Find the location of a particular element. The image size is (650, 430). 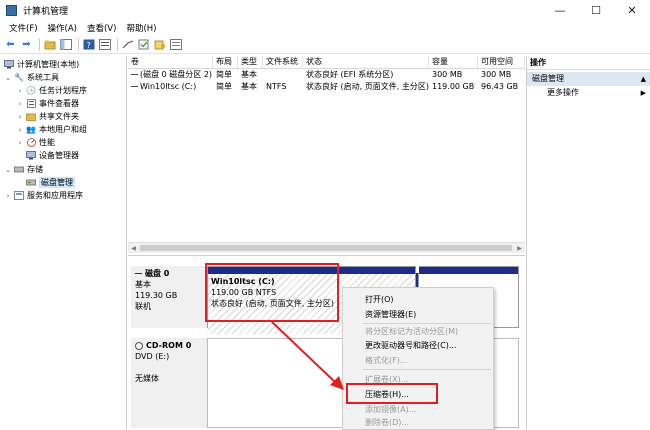

tree-item-task-scheduler: › 🕒 任务计划程序 is located at coordinates (51, 90).